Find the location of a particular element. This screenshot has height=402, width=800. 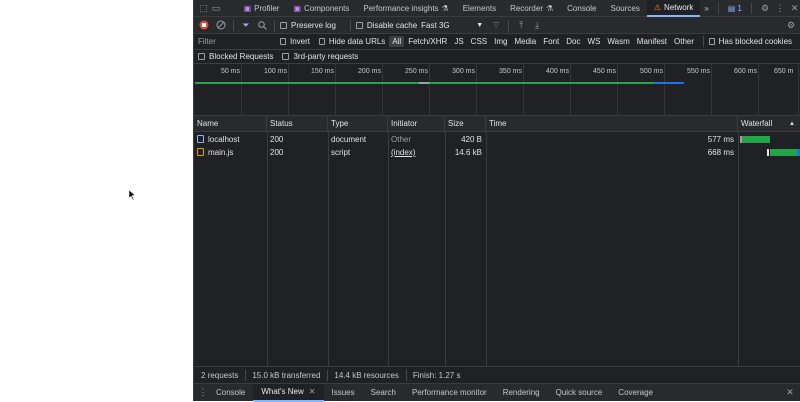

tab-components: ▣ Components is located at coordinates (321, 8).